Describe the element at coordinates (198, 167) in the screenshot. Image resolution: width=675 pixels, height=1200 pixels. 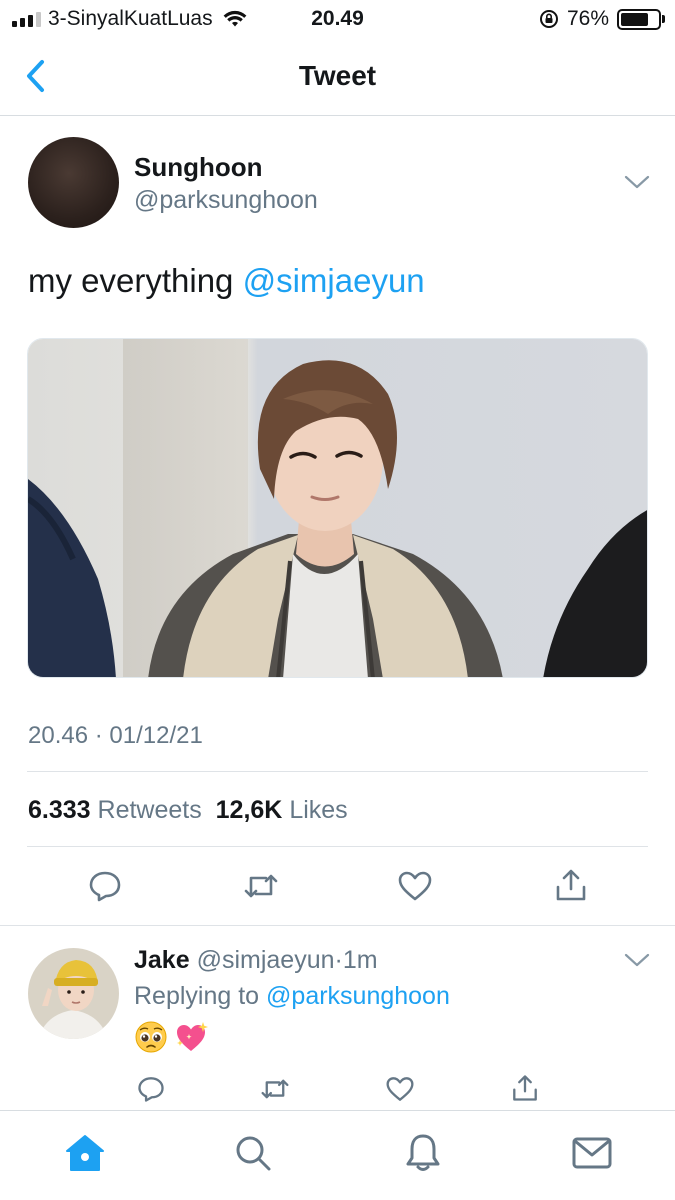
I see `author-name: Sunghoon` at that location.